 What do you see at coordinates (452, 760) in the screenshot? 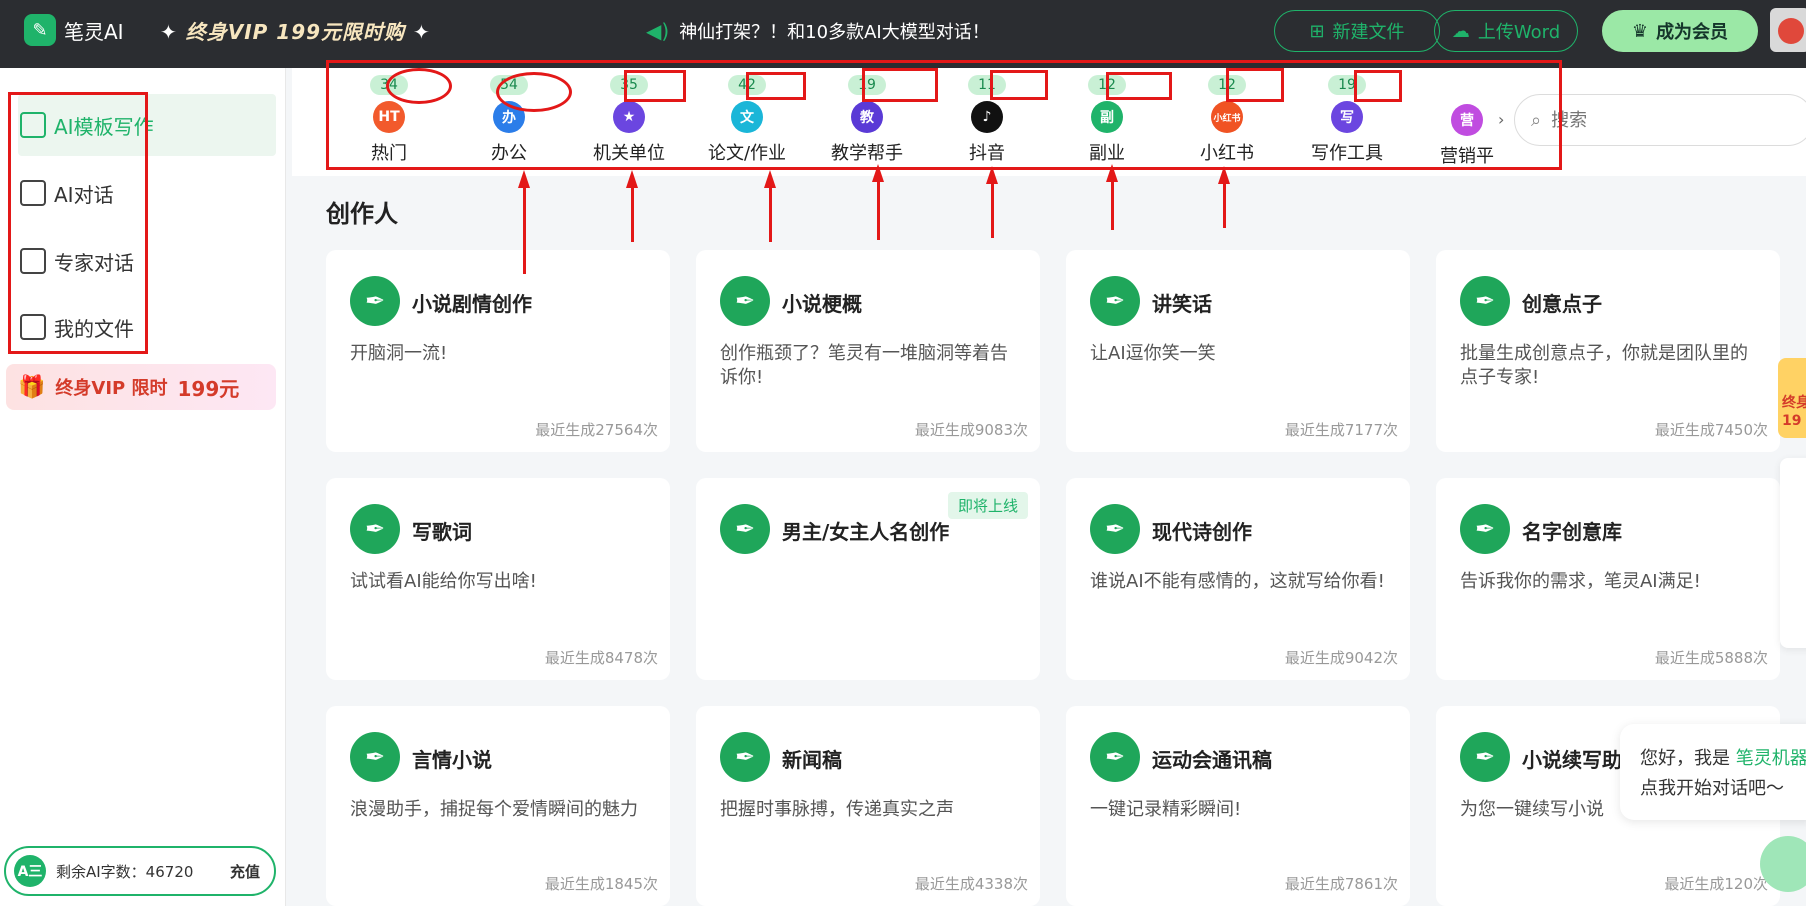
I see `card-title: 言情小说` at bounding box center [452, 760].